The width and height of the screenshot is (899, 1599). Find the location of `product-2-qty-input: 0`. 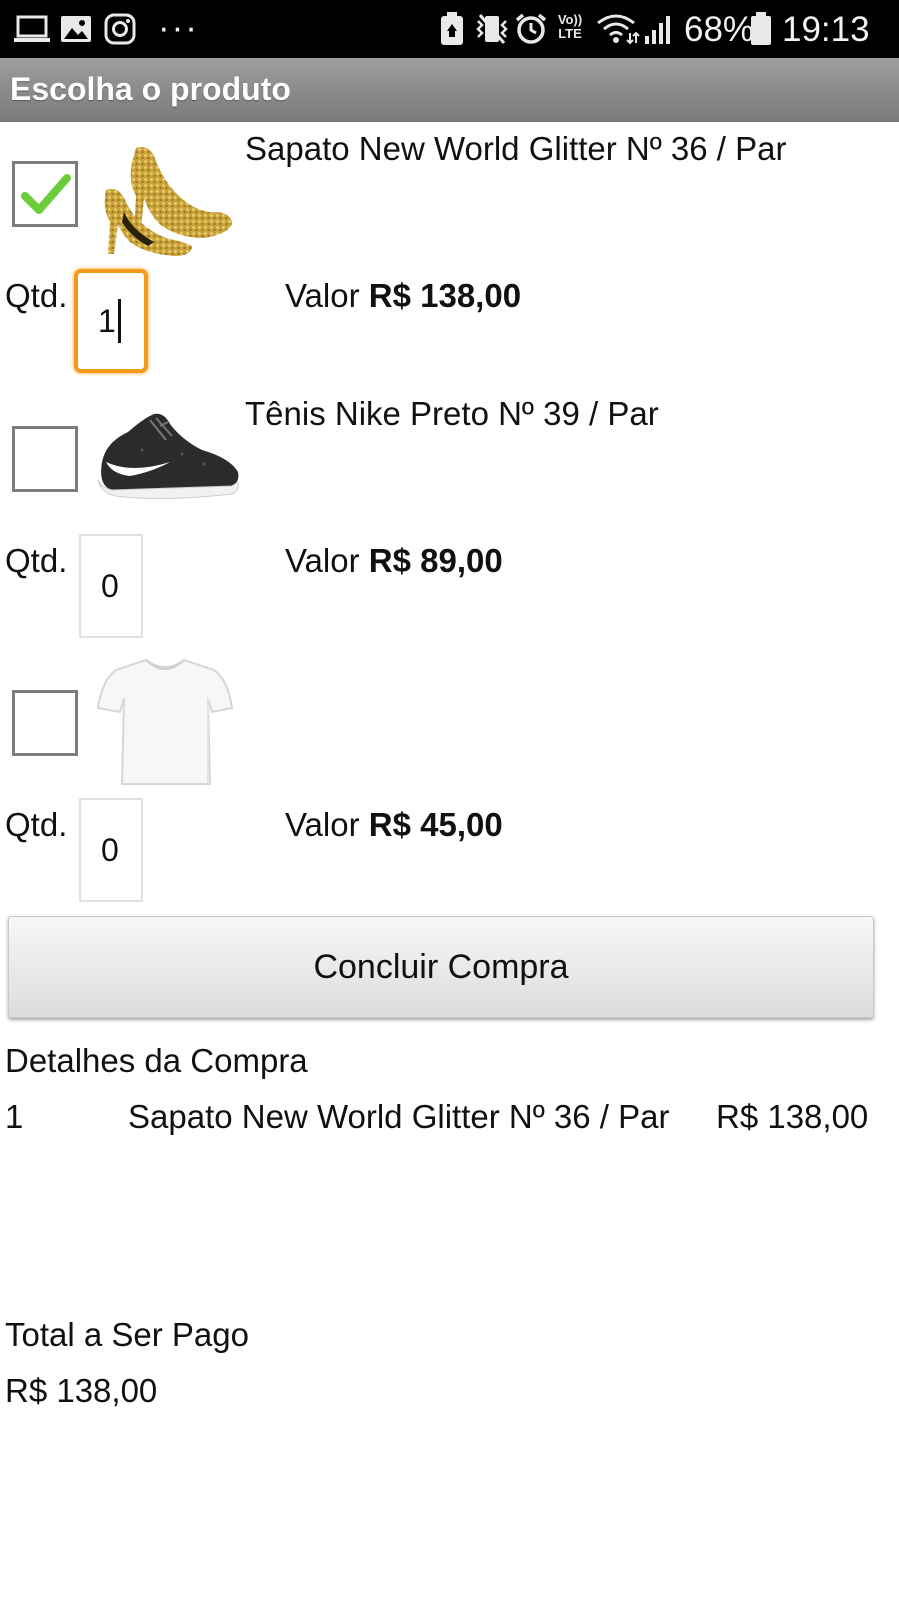

product-2-qty-input: 0 is located at coordinates (111, 586).